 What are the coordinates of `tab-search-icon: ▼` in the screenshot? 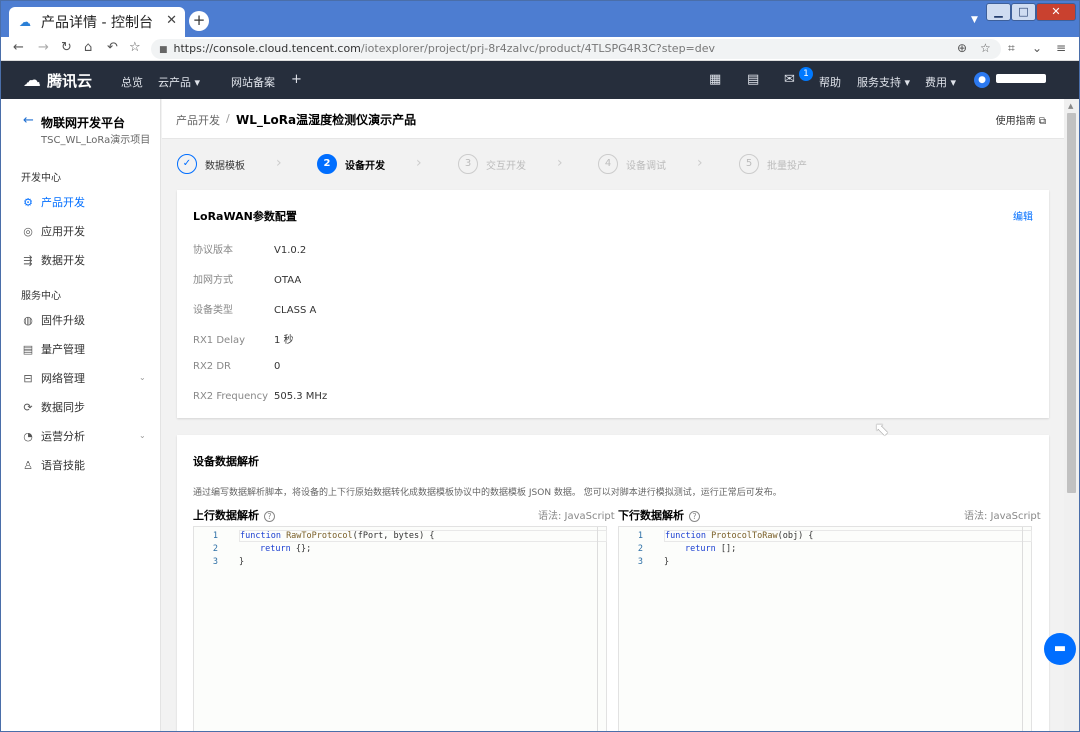 It's located at (974, 20).